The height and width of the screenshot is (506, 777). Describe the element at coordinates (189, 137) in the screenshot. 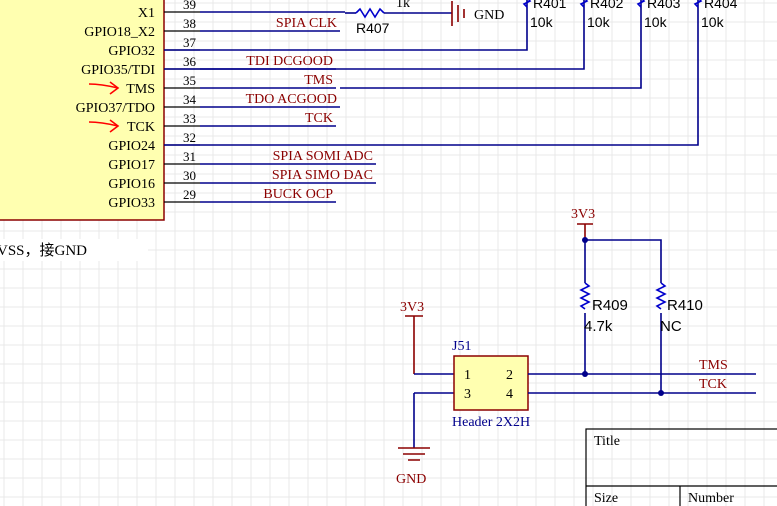

I see `pin-number: 32` at that location.